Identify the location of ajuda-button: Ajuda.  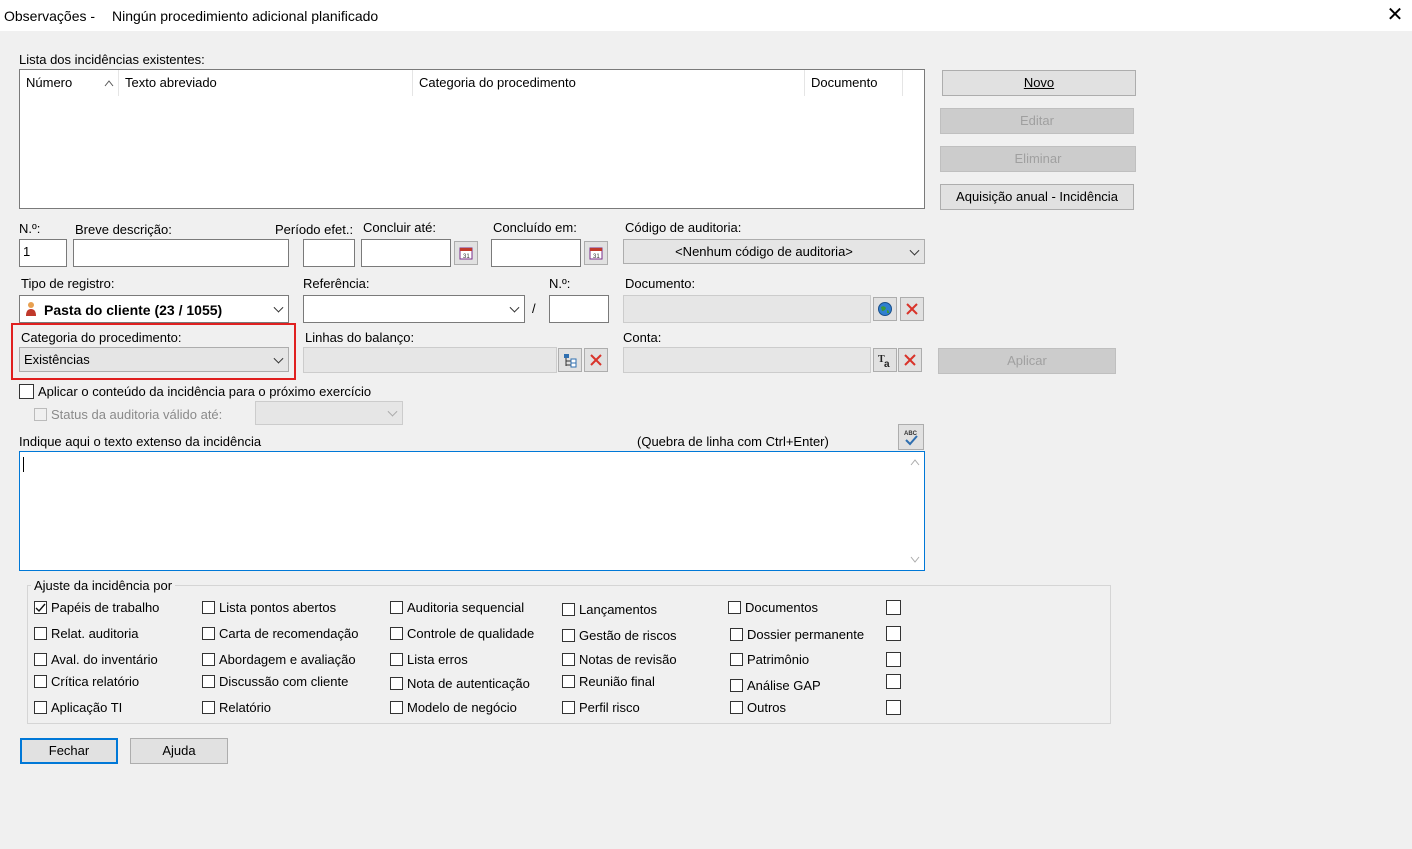
(179, 751).